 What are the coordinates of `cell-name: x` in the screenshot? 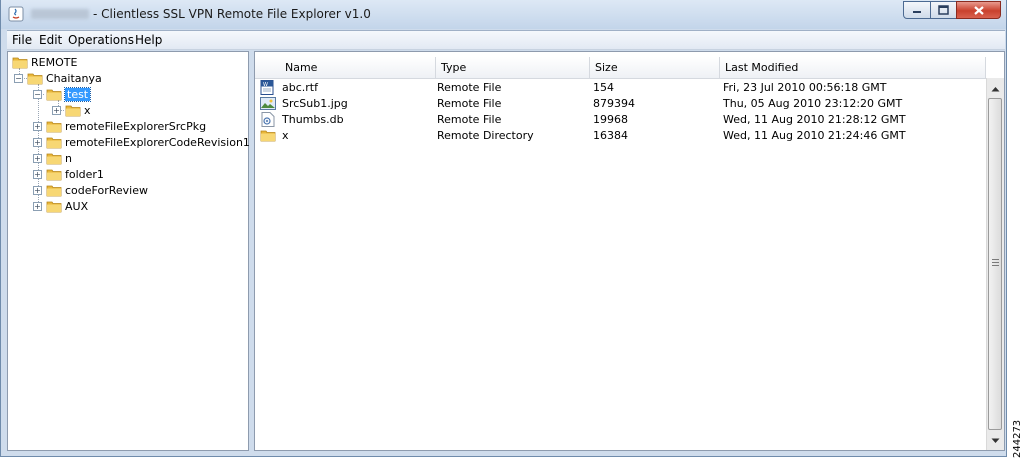 It's located at (285, 135).